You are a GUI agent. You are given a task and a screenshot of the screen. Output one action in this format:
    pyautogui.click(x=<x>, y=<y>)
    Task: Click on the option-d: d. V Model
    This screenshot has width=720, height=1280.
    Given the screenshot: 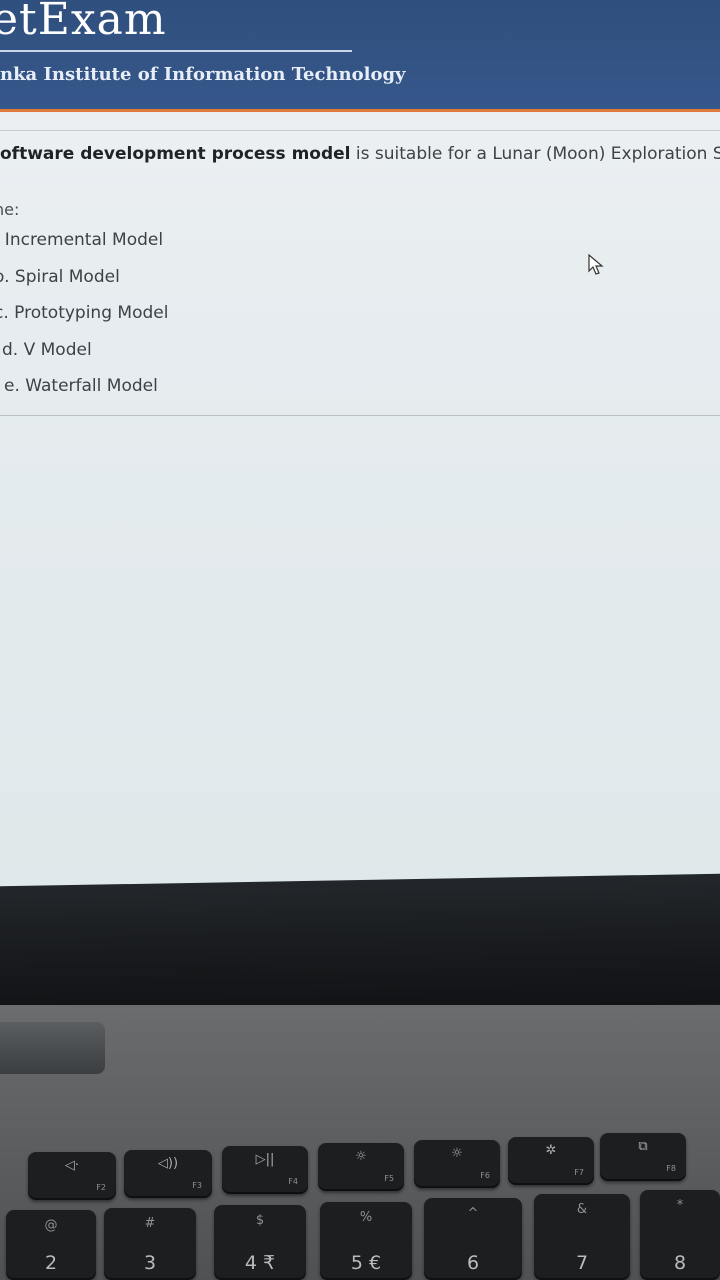 What is the action you would take?
    pyautogui.click(x=47, y=350)
    